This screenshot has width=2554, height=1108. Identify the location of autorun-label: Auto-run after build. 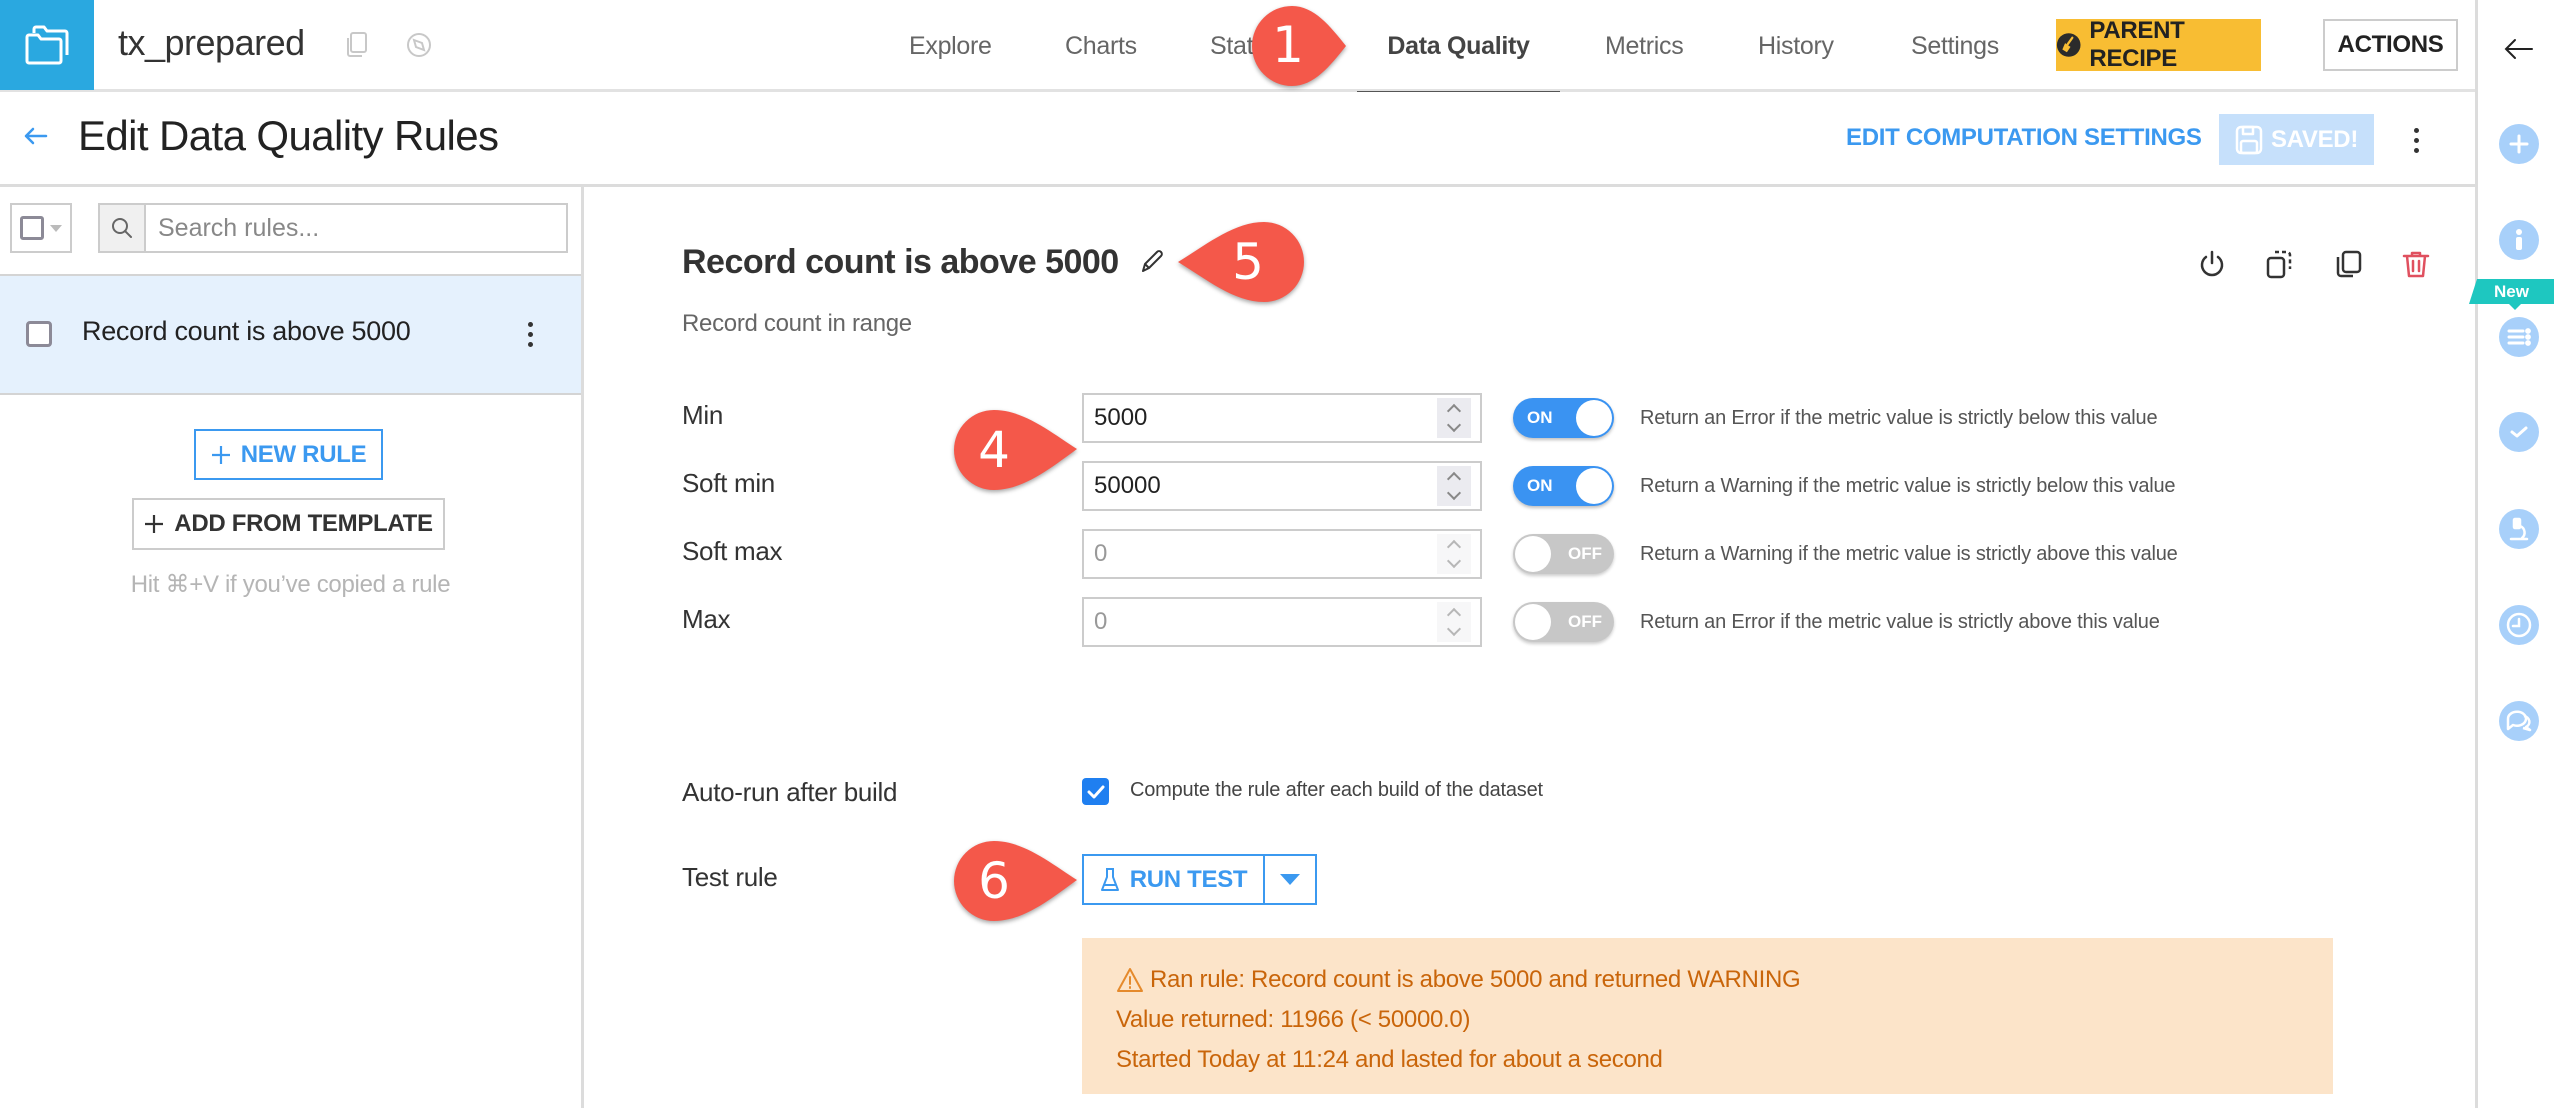
(790, 792).